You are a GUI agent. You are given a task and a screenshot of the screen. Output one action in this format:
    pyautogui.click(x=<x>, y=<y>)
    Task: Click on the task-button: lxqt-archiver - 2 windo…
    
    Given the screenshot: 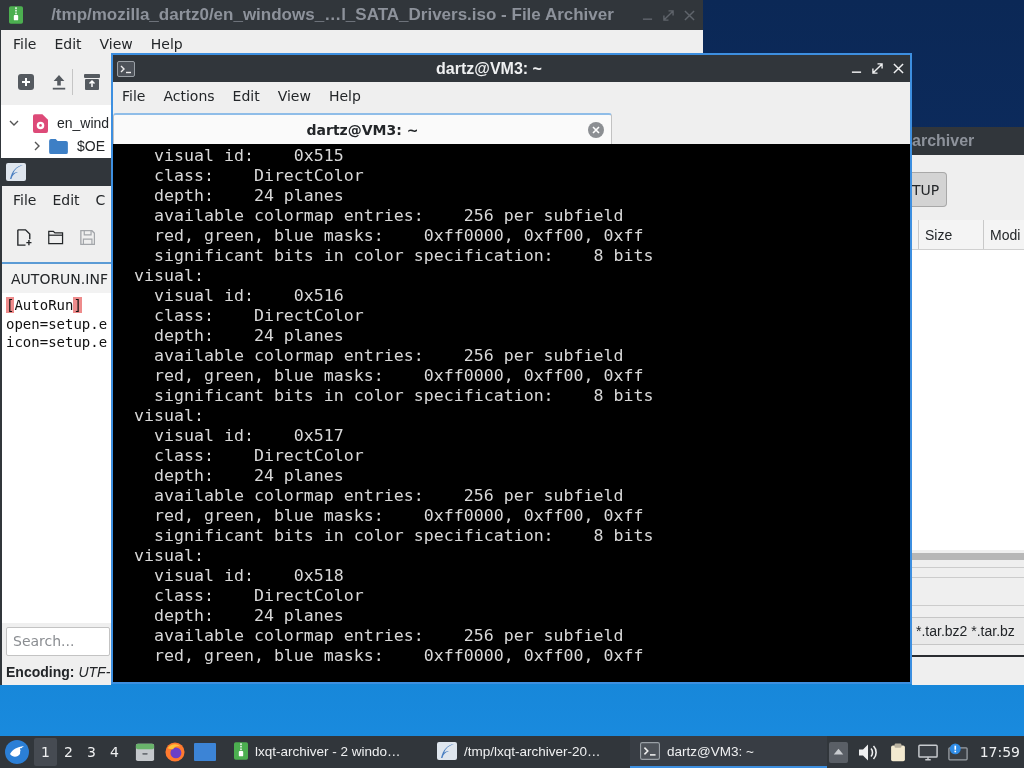 What is the action you would take?
    pyautogui.click(x=322, y=752)
    